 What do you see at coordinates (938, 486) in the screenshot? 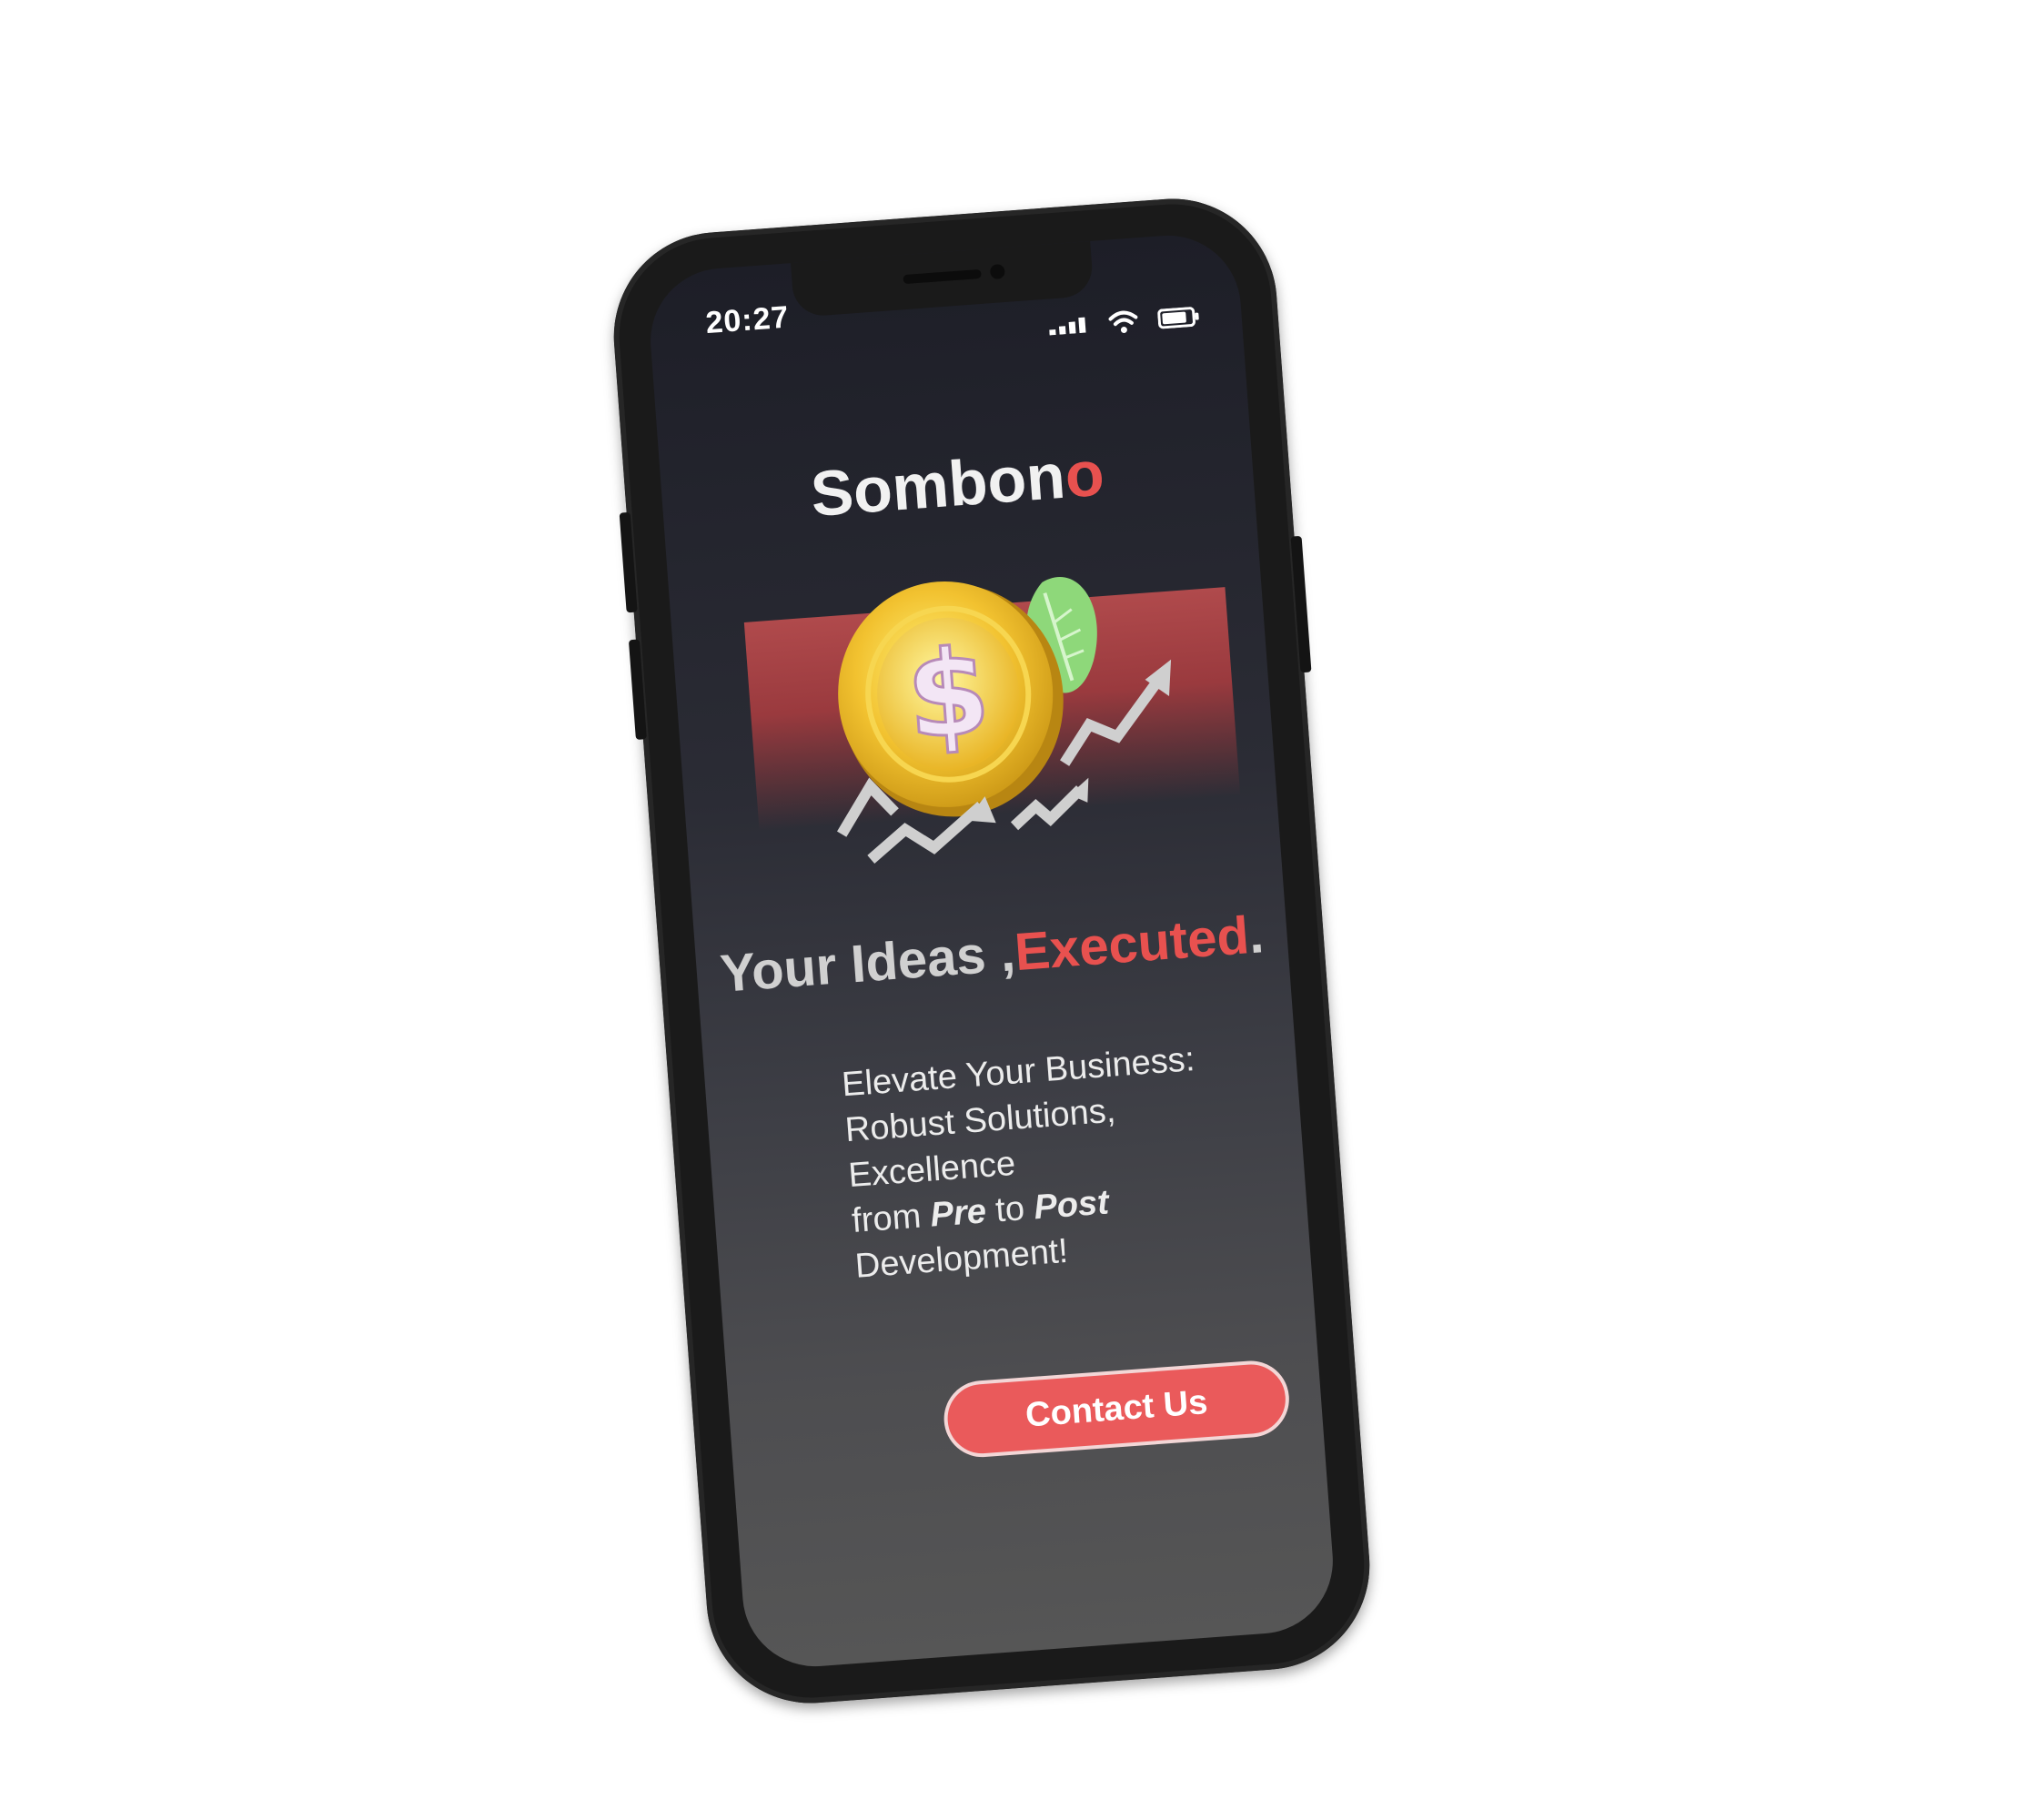
I see `brand-name: Sombon` at bounding box center [938, 486].